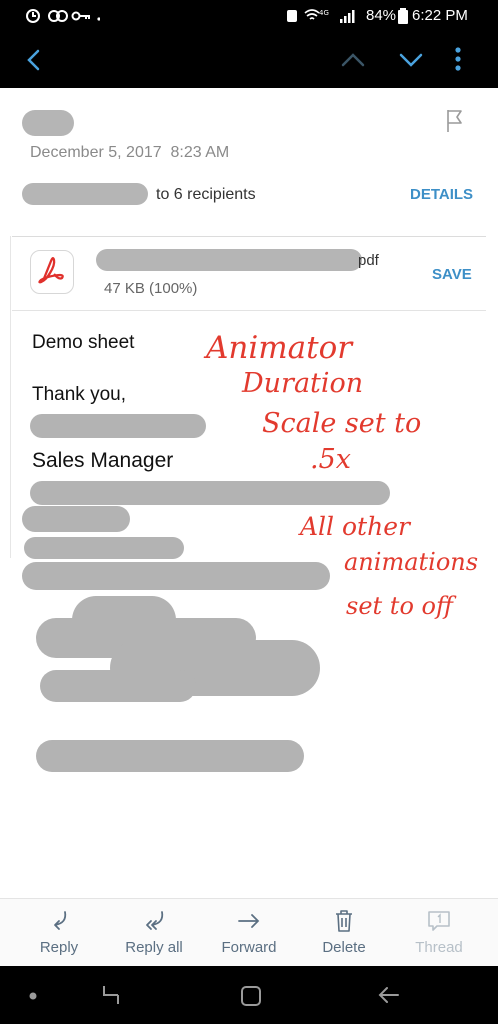 The width and height of the screenshot is (498, 1024). What do you see at coordinates (324, 13) in the screenshot?
I see `svg-text: 4G` at bounding box center [324, 13].